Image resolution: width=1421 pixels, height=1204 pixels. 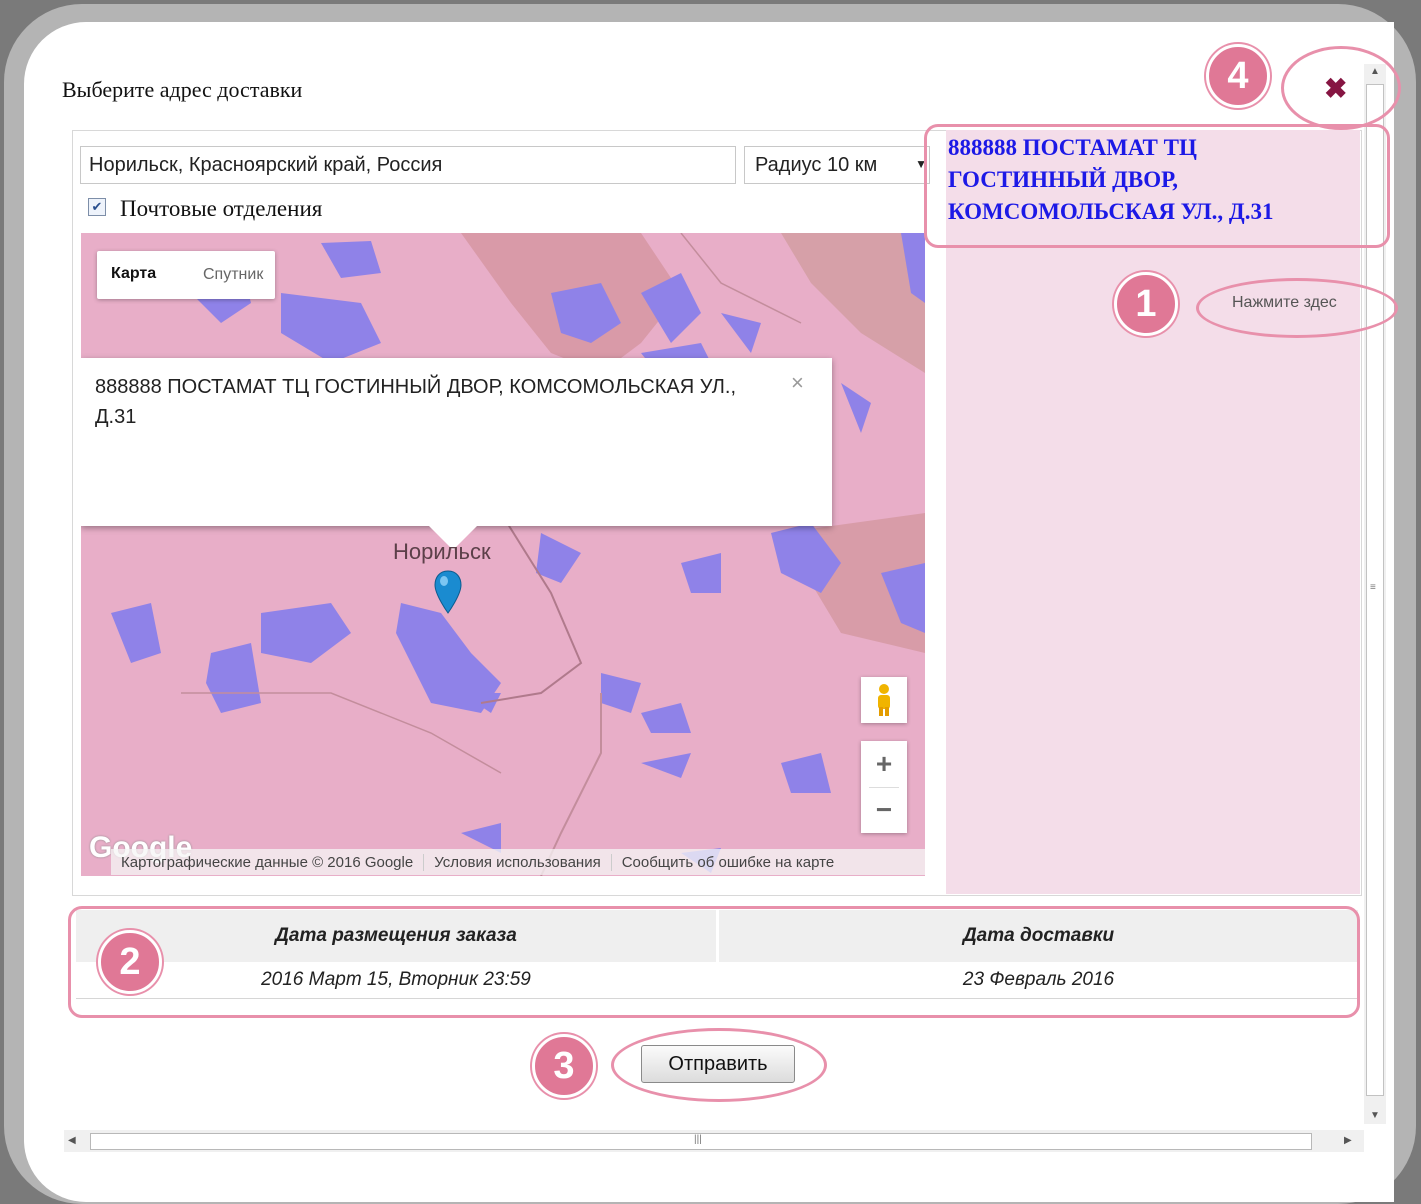 I want to click on info-window-close-icon: ×, so click(x=797, y=383).